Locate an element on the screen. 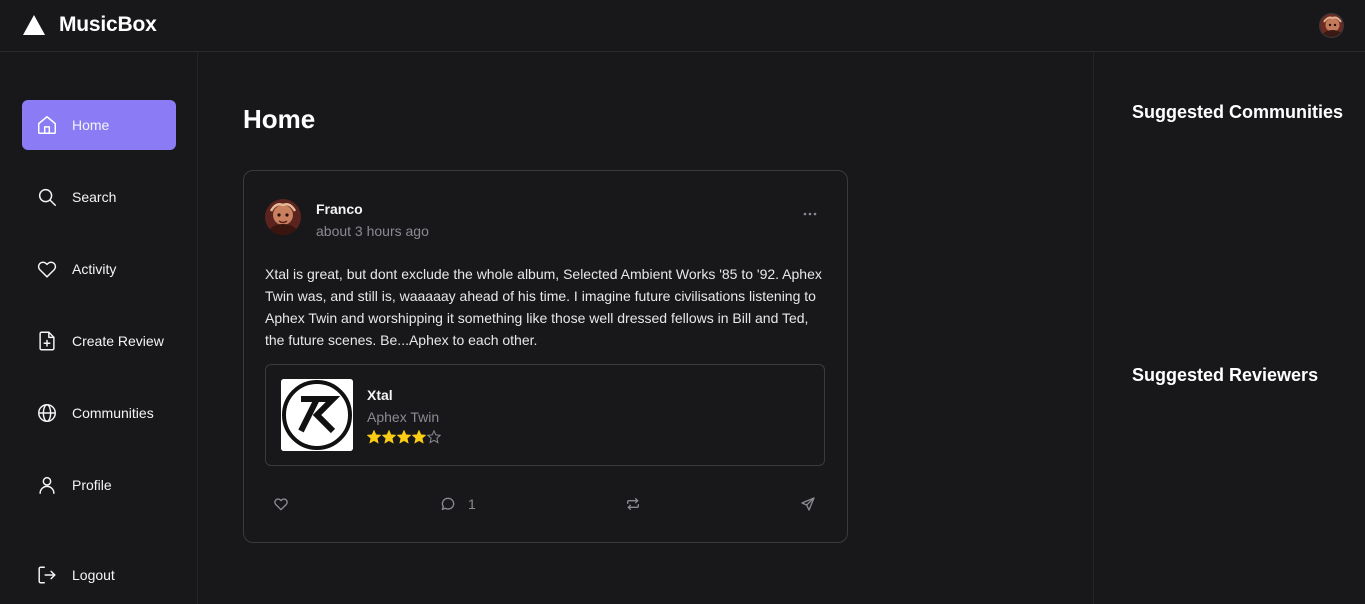 Image resolution: width=1365 pixels, height=604 pixels. top-bar: MusicBox is located at coordinates (682, 26).